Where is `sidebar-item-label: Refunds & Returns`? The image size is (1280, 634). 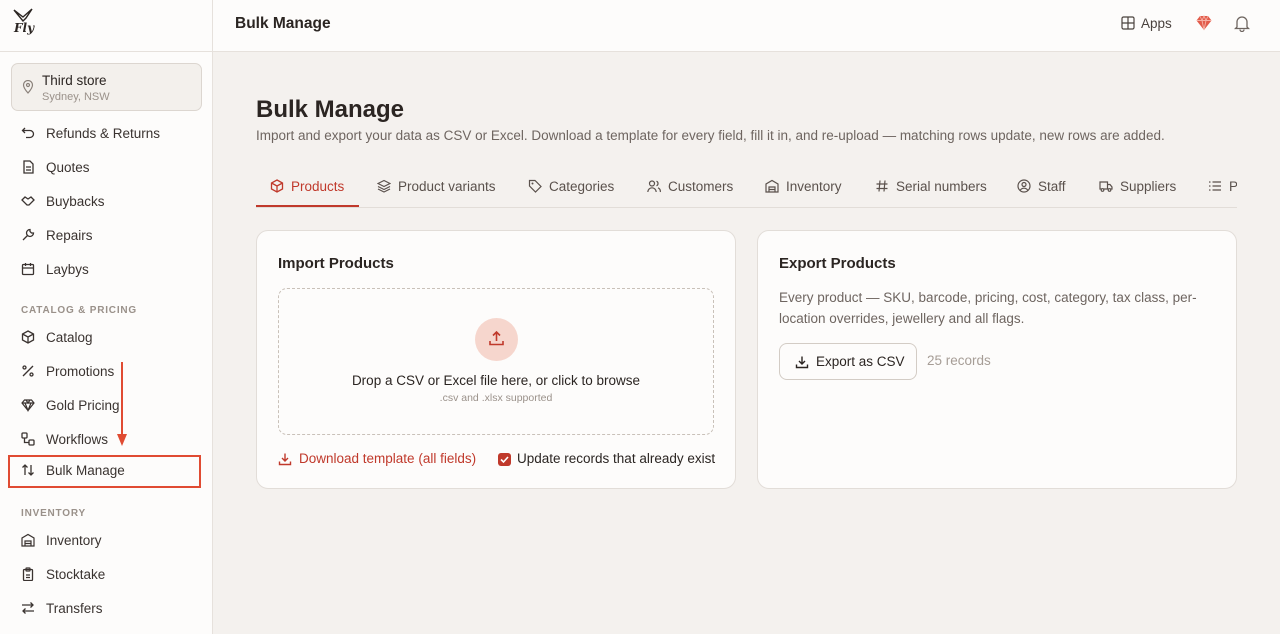
sidebar-item-label: Refunds & Returns is located at coordinates (103, 133).